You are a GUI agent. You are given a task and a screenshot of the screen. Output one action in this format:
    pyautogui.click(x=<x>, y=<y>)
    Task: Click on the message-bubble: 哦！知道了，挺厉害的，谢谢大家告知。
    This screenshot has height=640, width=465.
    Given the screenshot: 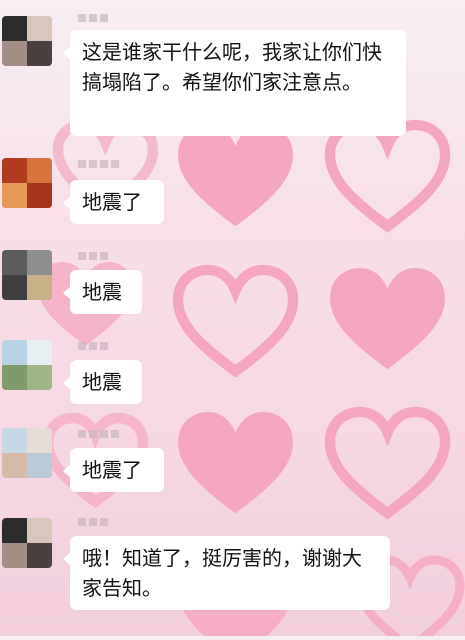 What is the action you would take?
    pyautogui.click(x=226, y=573)
    